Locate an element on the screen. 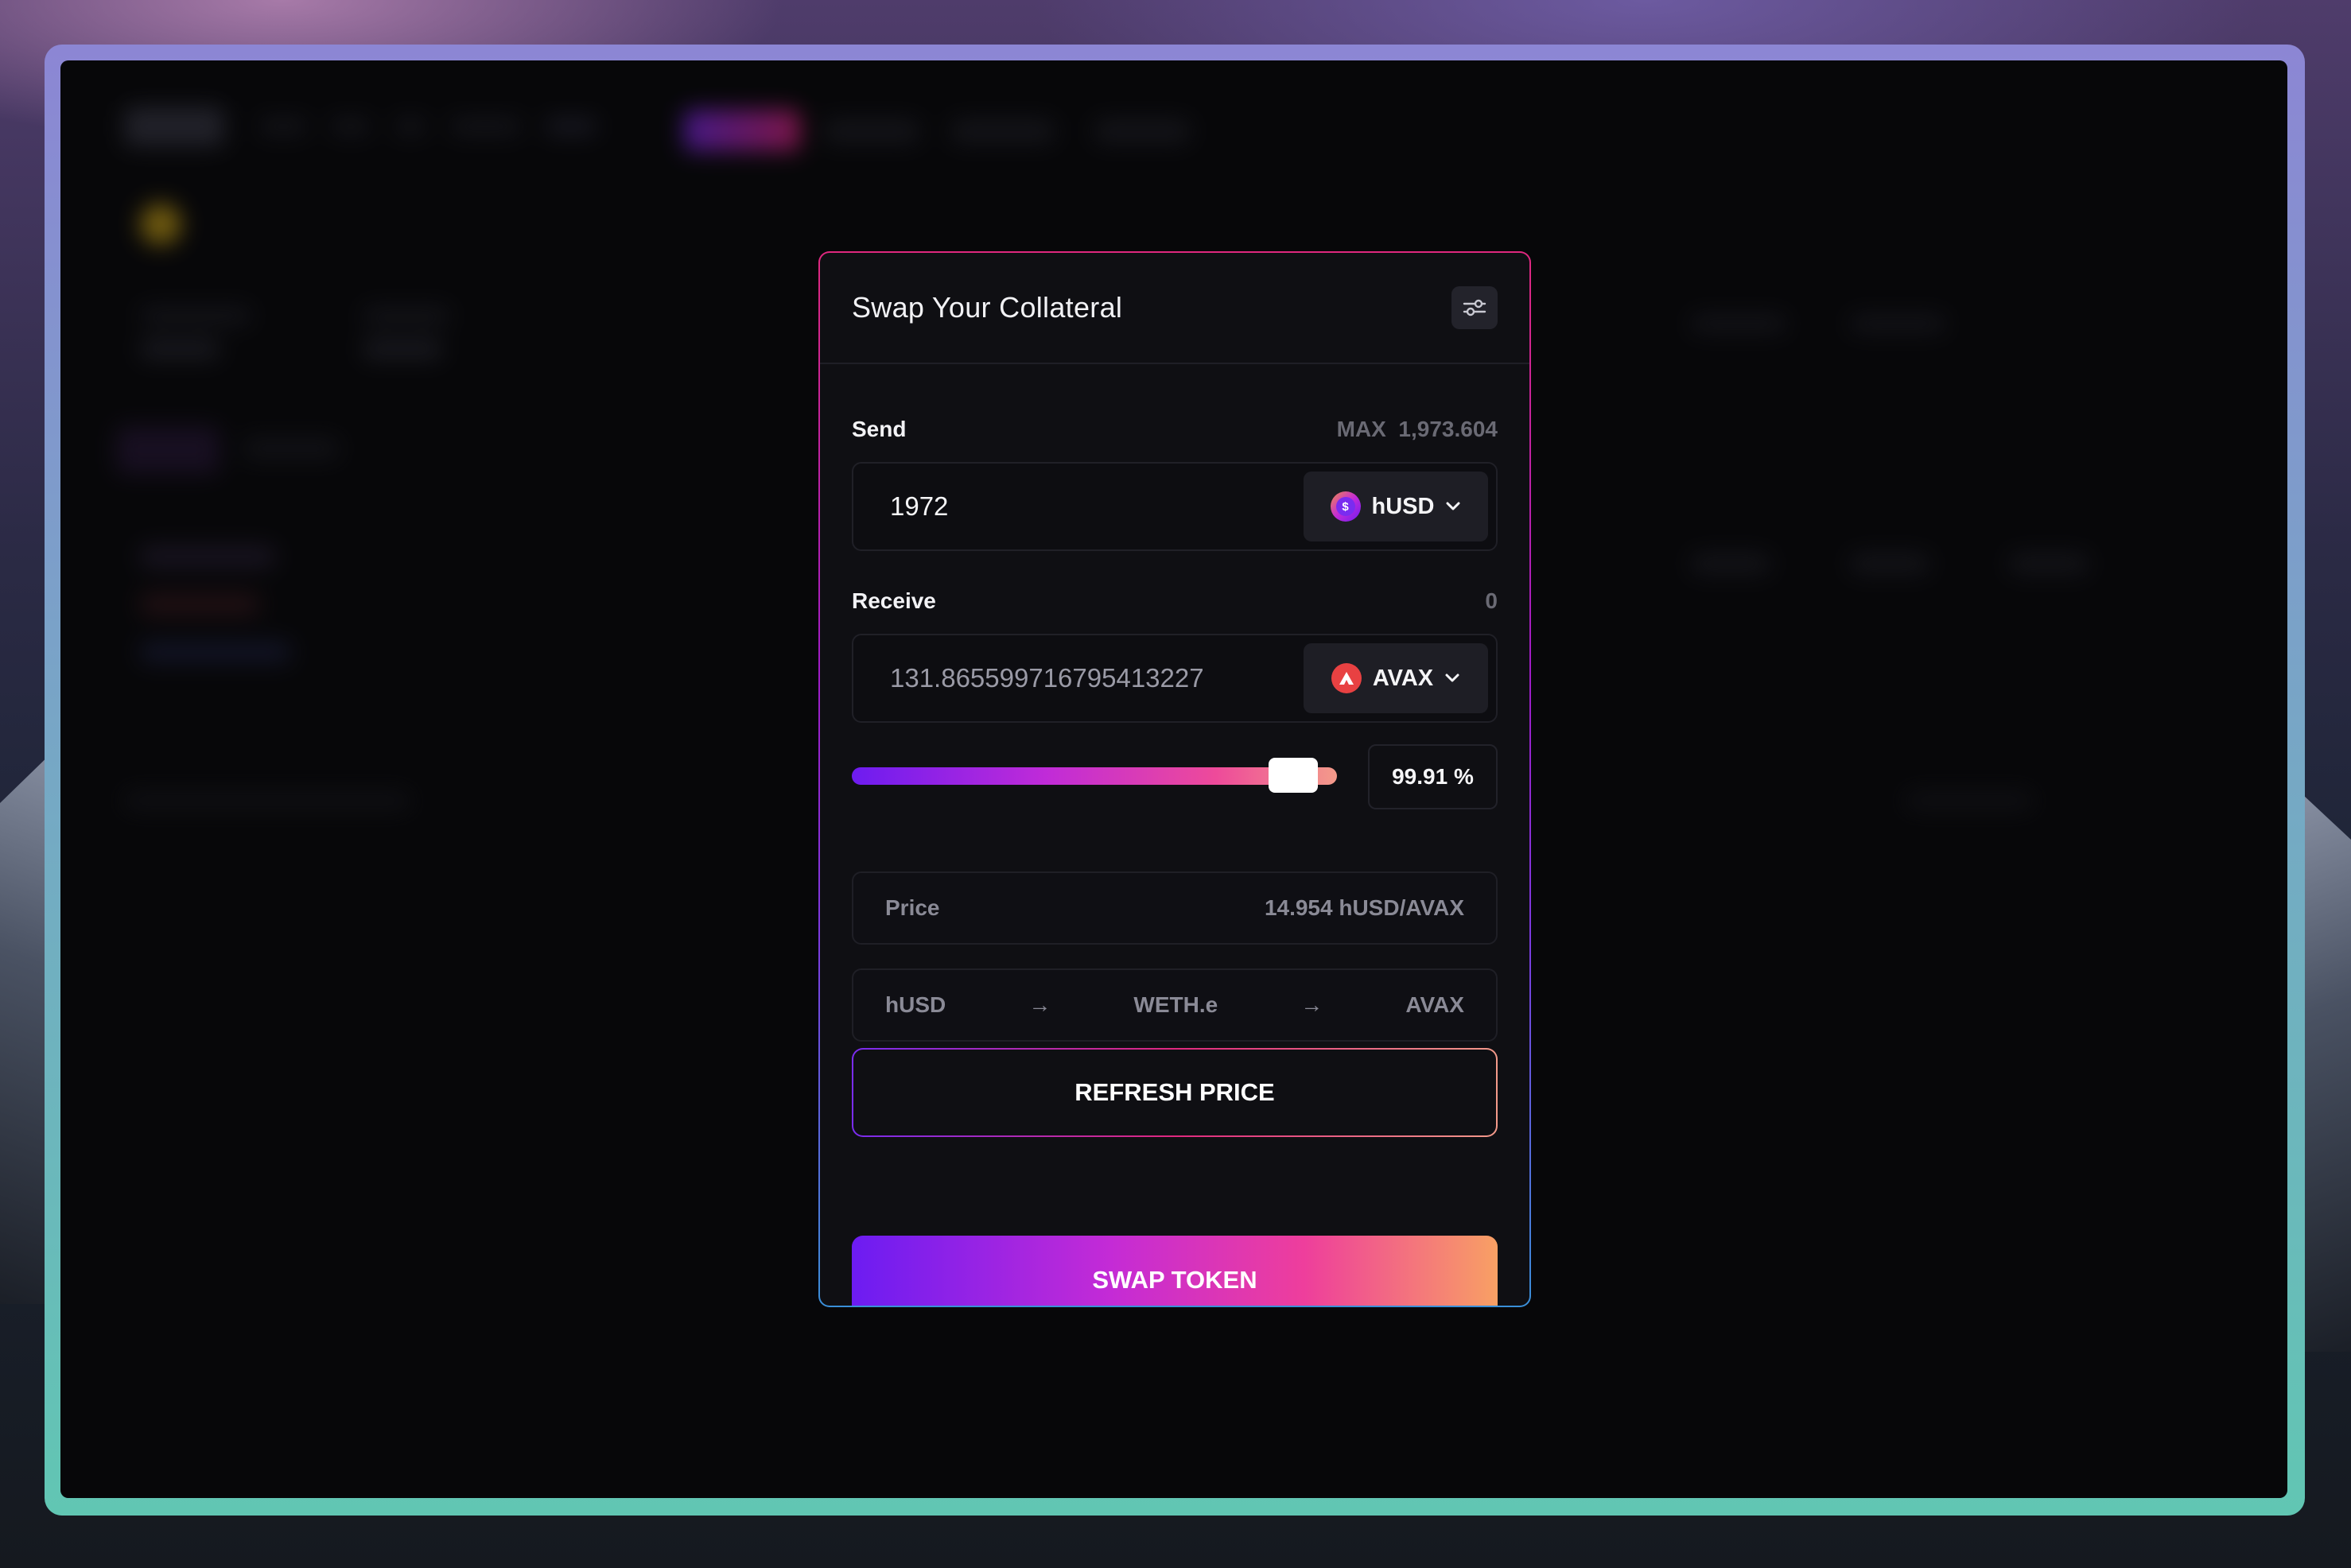 This screenshot has width=2351, height=1568. send-amount-input: 1972 is located at coordinates (919, 506).